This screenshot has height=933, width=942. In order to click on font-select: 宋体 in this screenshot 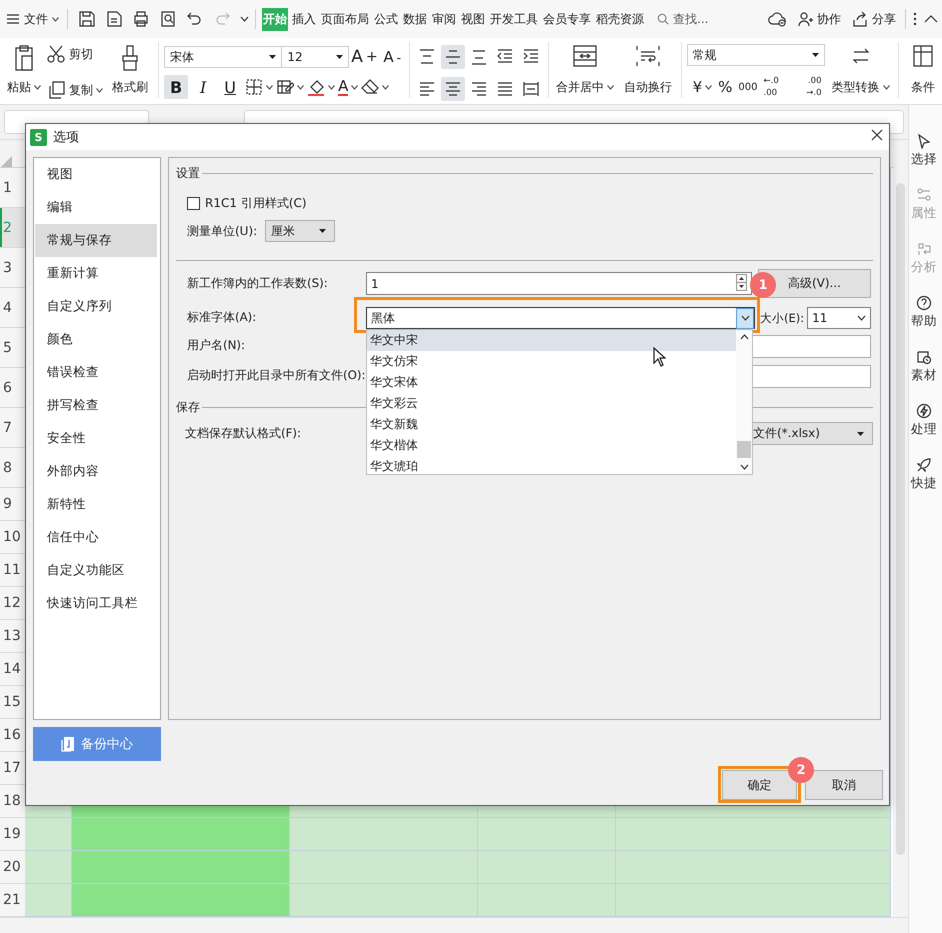, I will do `click(223, 57)`.